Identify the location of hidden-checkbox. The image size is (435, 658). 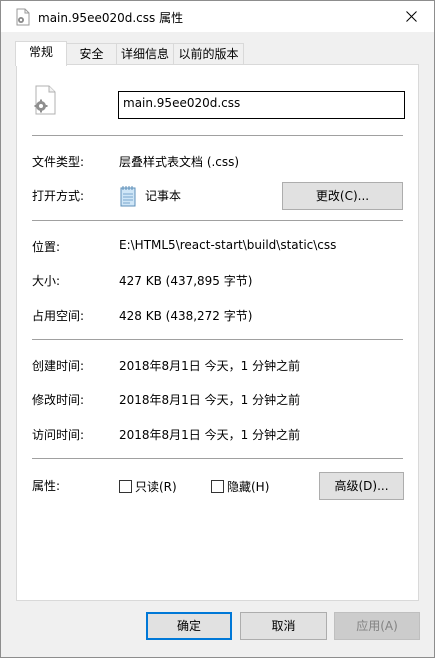
(217, 486).